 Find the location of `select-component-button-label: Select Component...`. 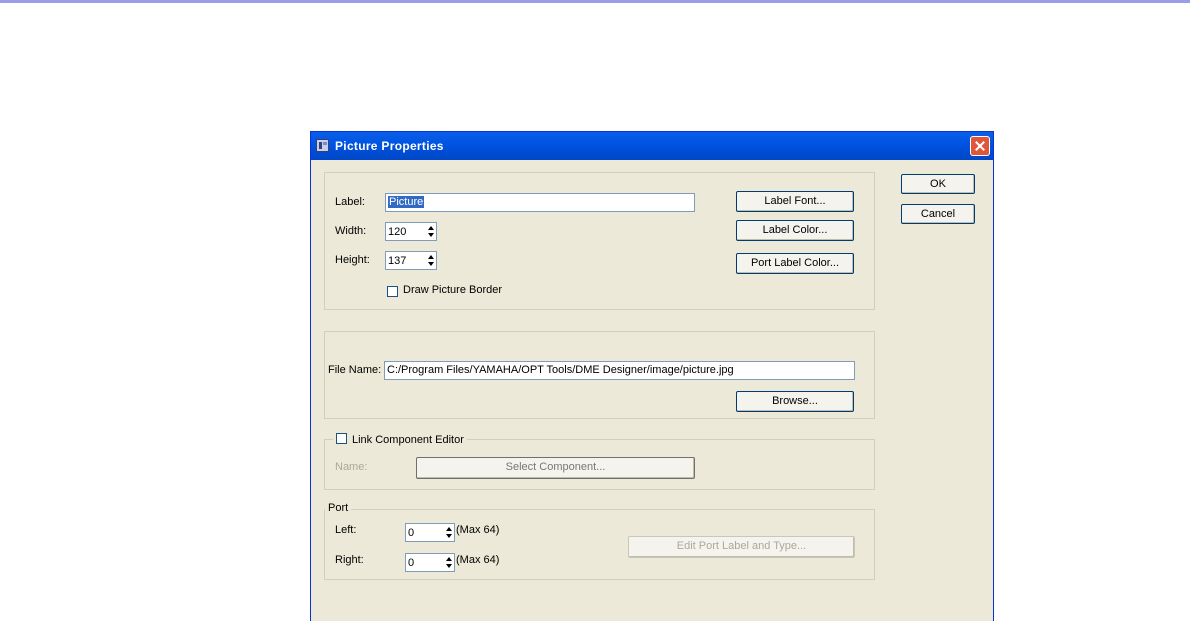

select-component-button-label: Select Component... is located at coordinates (555, 467).